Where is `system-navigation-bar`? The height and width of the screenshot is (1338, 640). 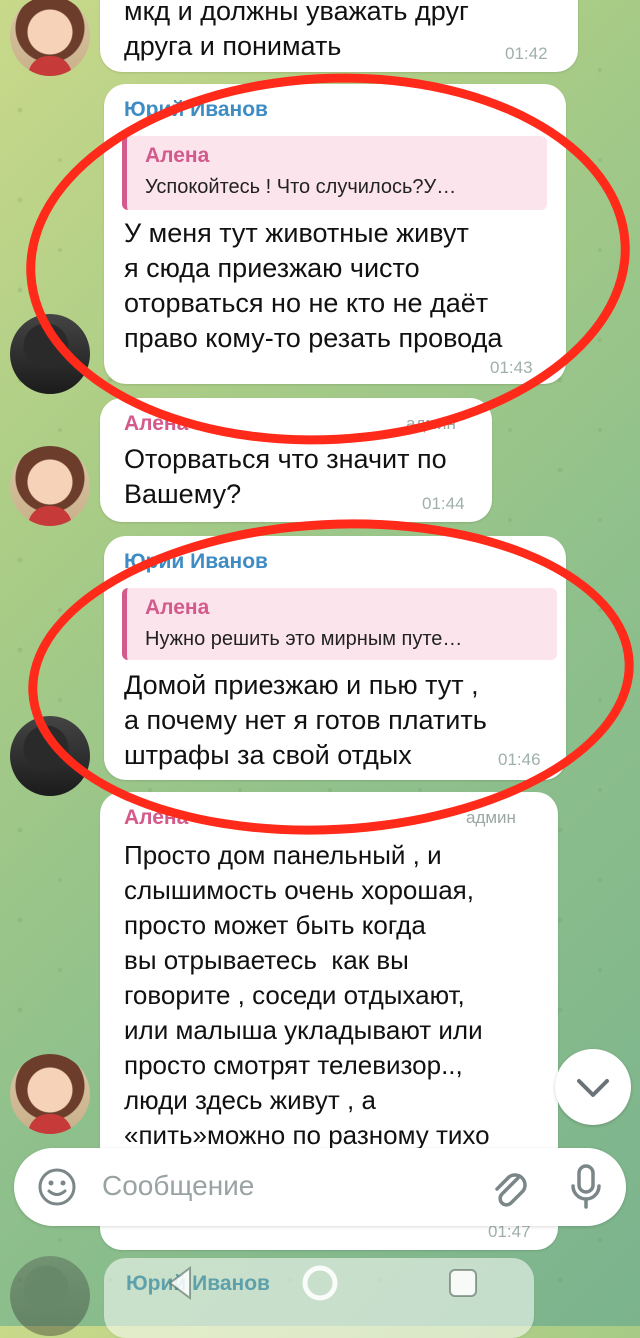
system-navigation-bar is located at coordinates (320, 1283).